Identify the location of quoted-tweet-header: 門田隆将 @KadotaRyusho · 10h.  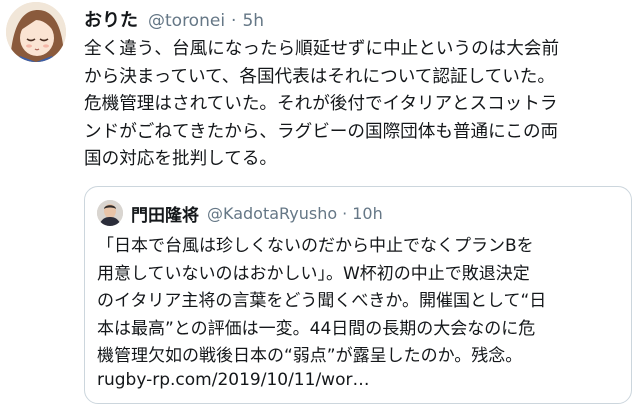
(240, 213).